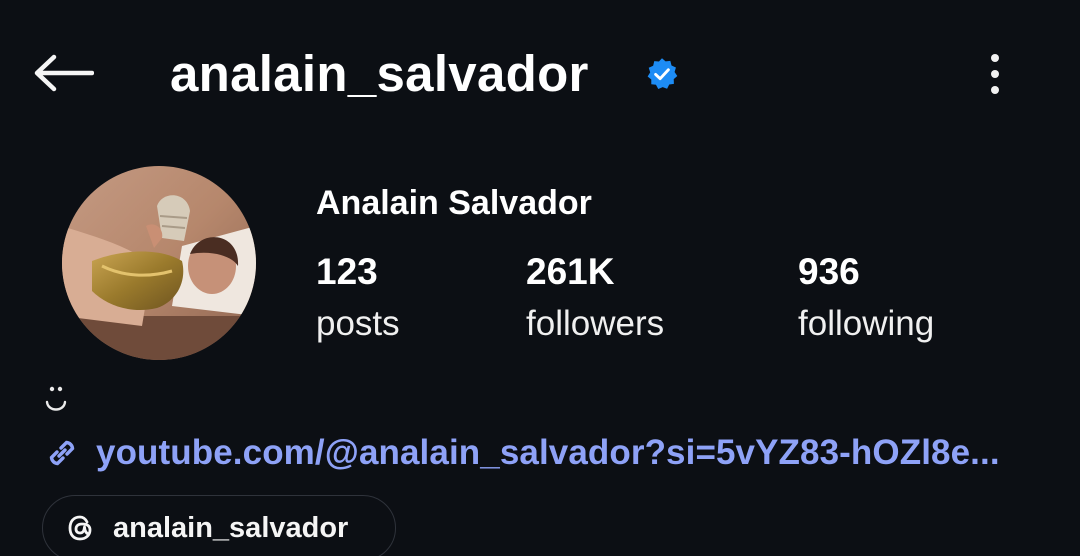  I want to click on avatar, so click(159, 263).